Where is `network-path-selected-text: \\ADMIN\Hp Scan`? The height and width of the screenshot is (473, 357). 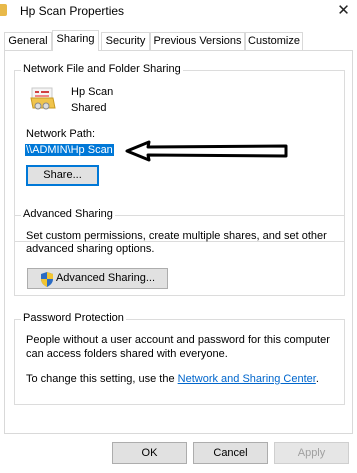 network-path-selected-text: \\ADMIN\Hp Scan is located at coordinates (69, 150).